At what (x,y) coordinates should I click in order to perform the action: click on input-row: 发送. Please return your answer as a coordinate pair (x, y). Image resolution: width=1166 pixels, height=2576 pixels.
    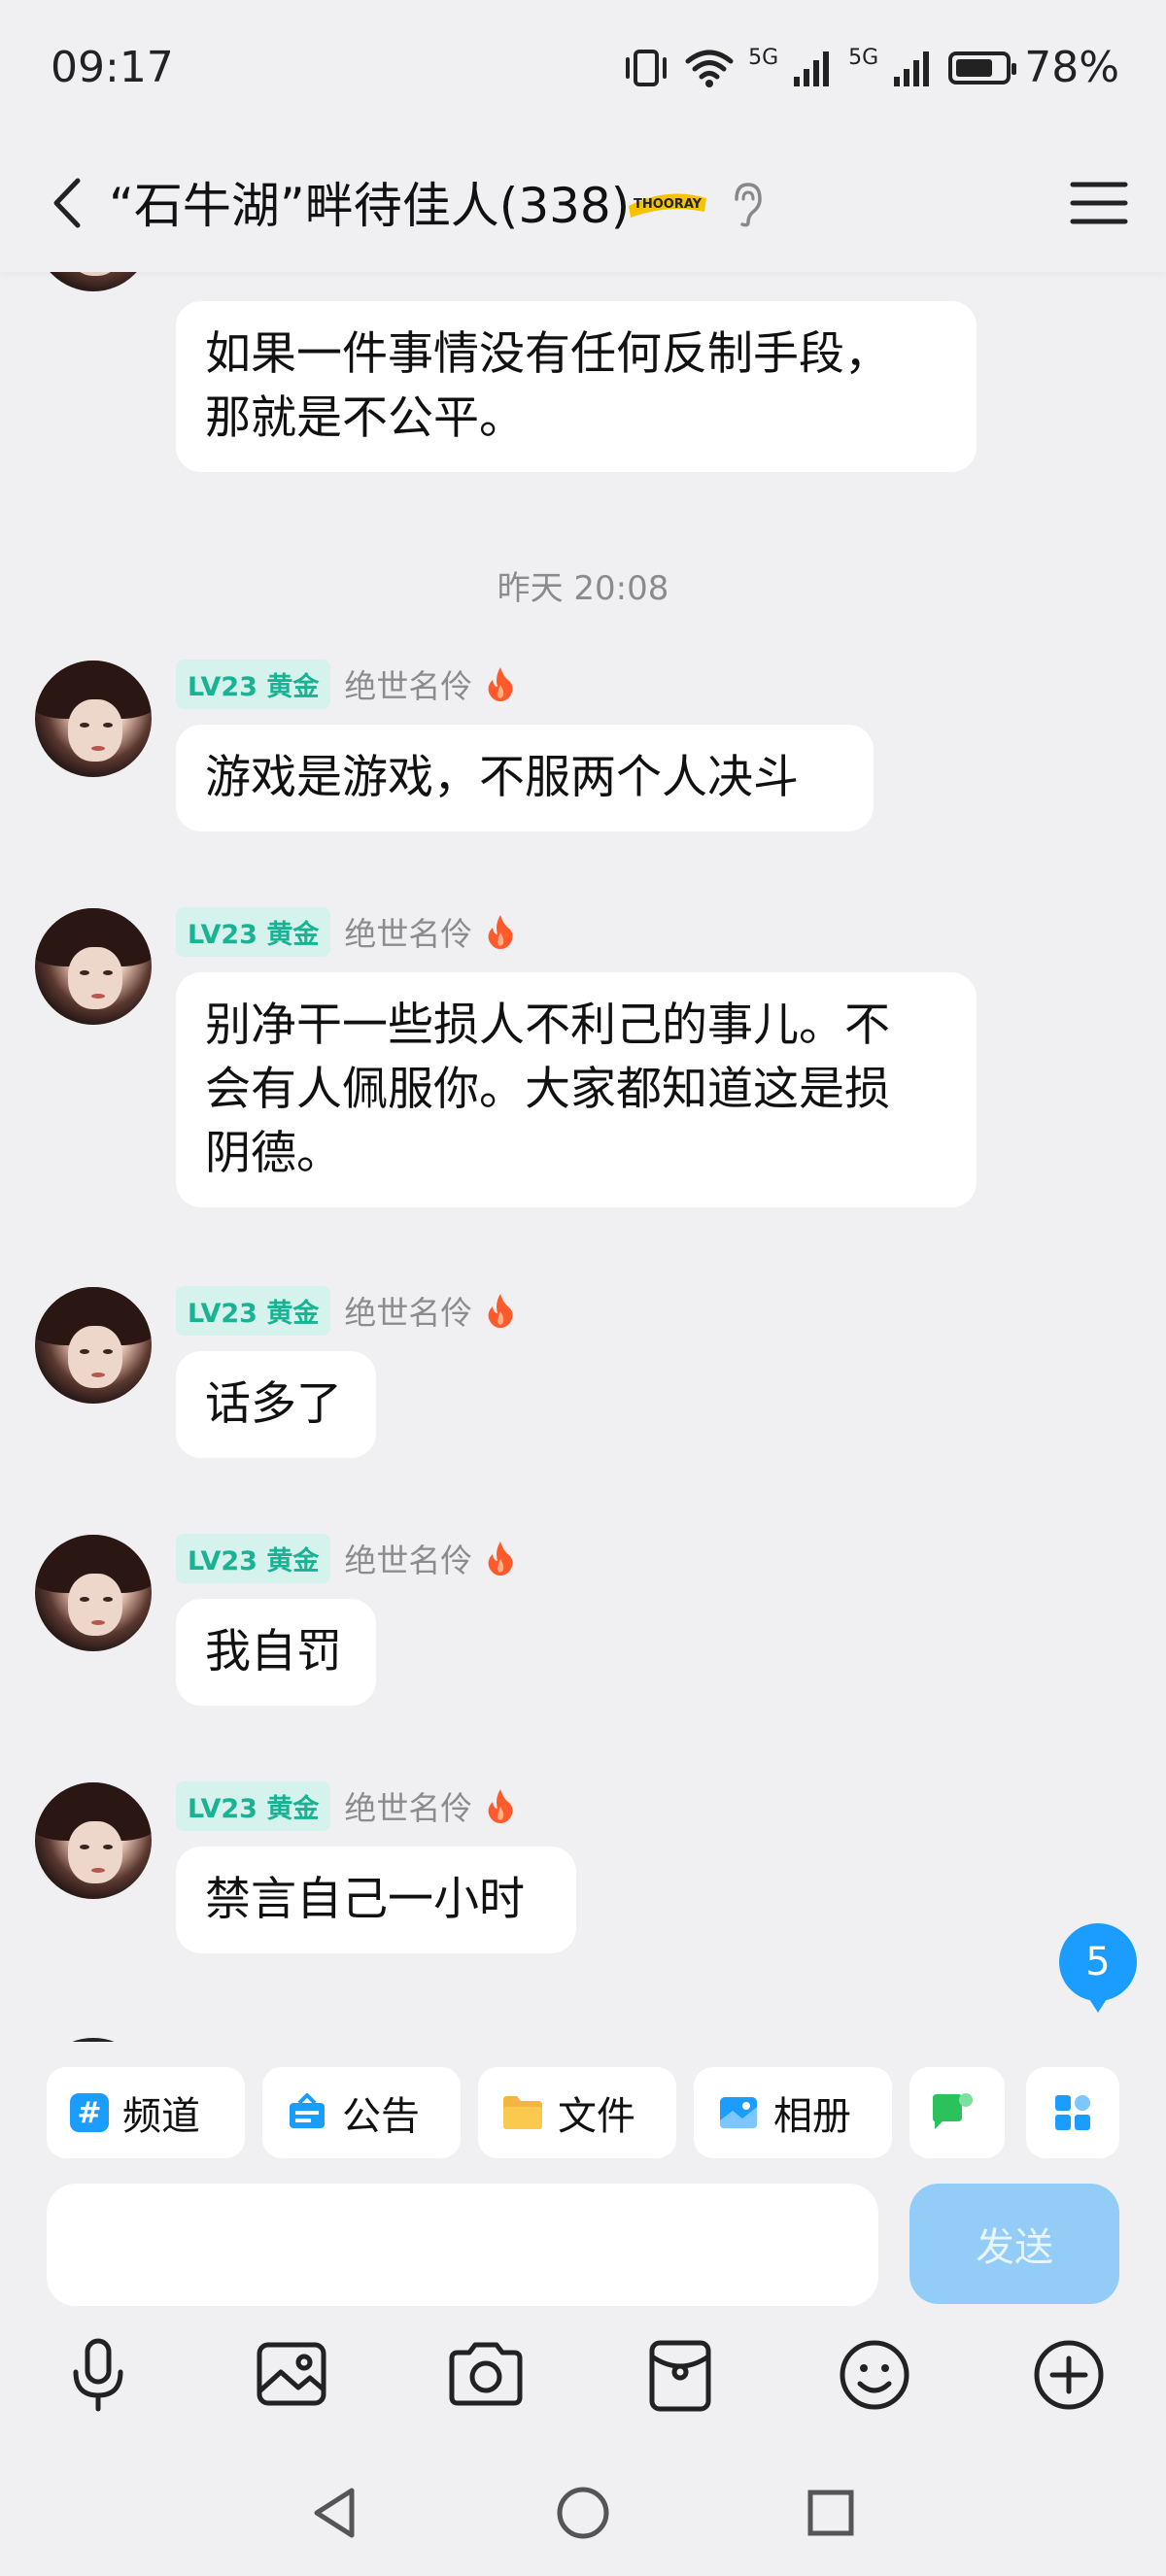
    Looking at the image, I should click on (583, 2244).